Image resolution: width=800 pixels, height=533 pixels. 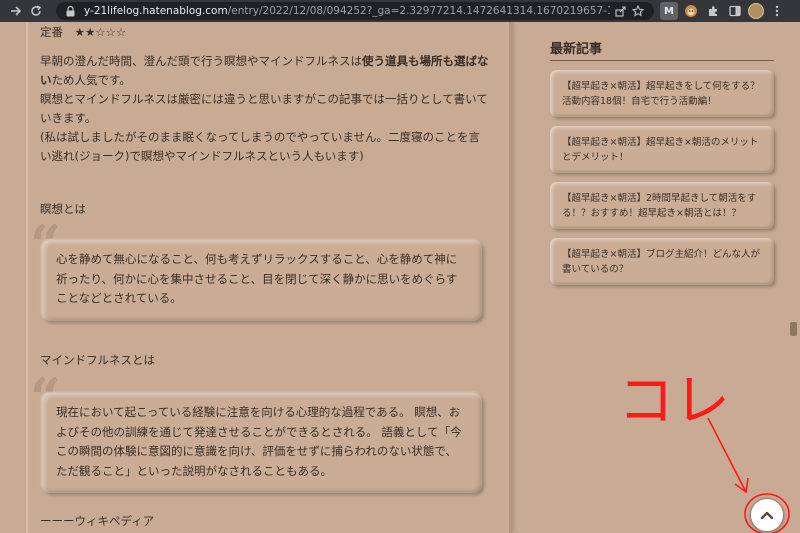 What do you see at coordinates (576, 49) in the screenshot?
I see `sidebar-title: 最新記事` at bounding box center [576, 49].